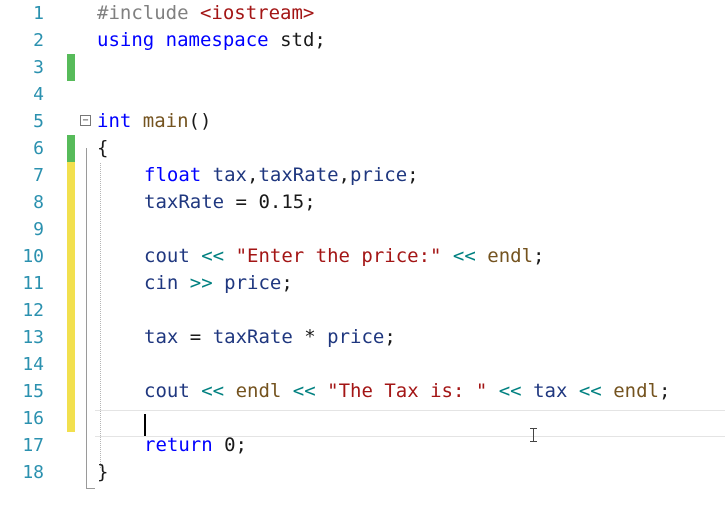  I want to click on code-line: 11 cin >> price;, so click(362, 283).